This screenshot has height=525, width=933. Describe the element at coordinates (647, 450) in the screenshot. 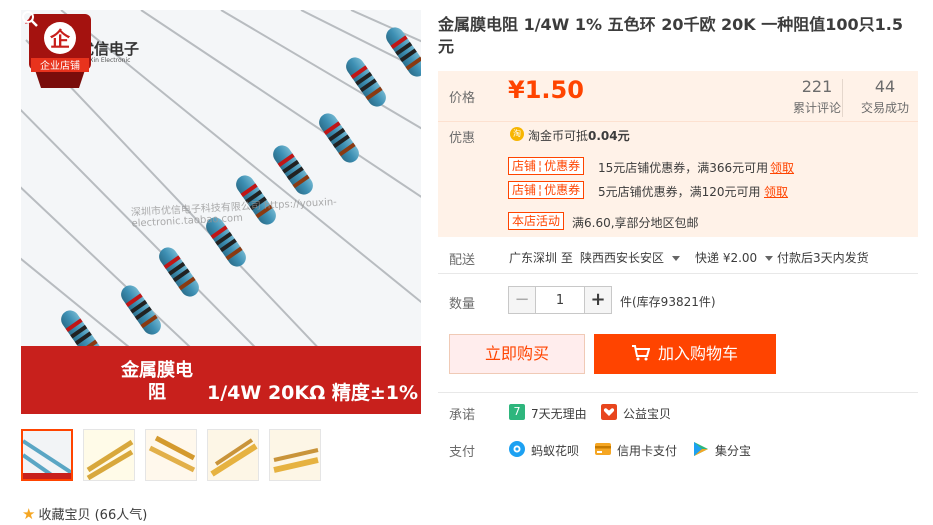

I see `payment-credit-card: 信用卡支付` at that location.